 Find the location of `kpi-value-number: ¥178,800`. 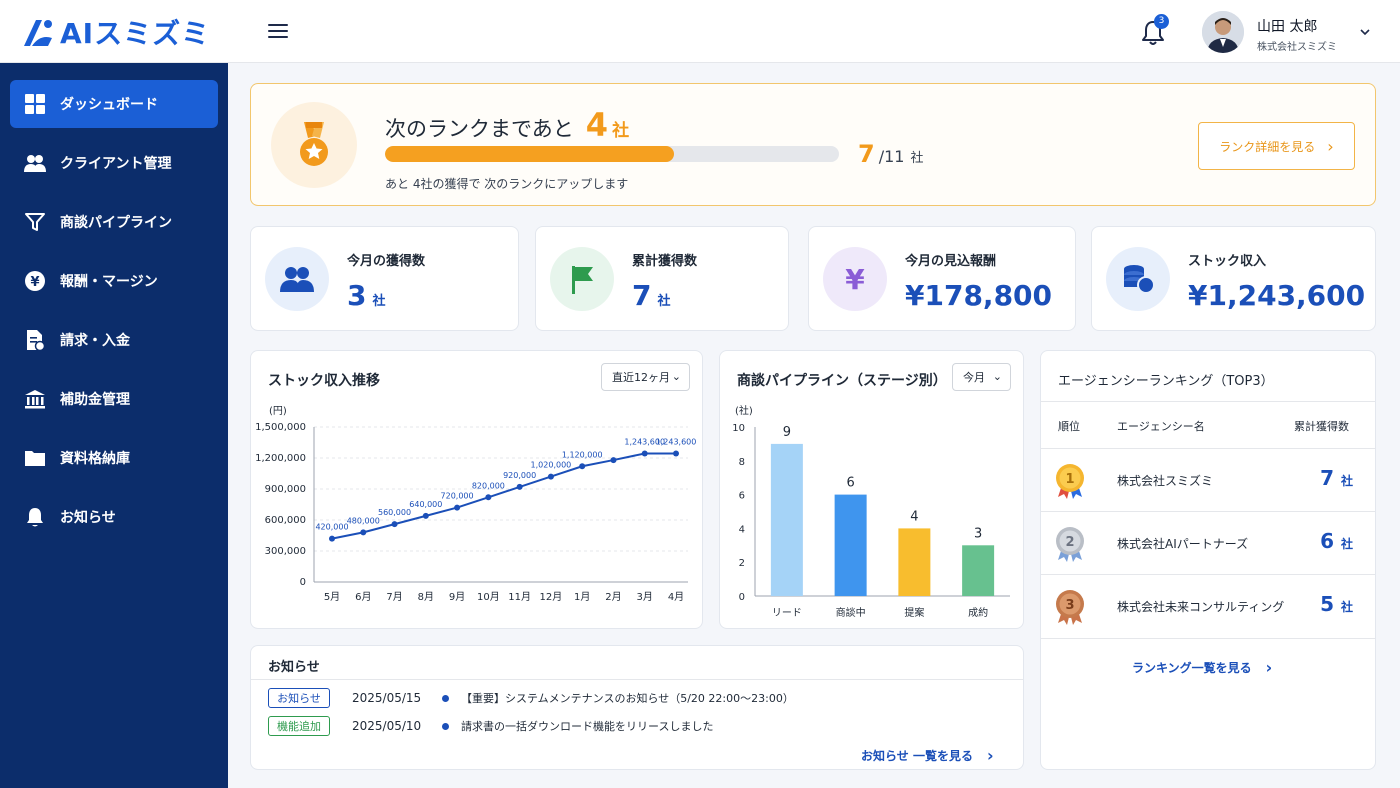

kpi-value-number: ¥178,800 is located at coordinates (979, 295).